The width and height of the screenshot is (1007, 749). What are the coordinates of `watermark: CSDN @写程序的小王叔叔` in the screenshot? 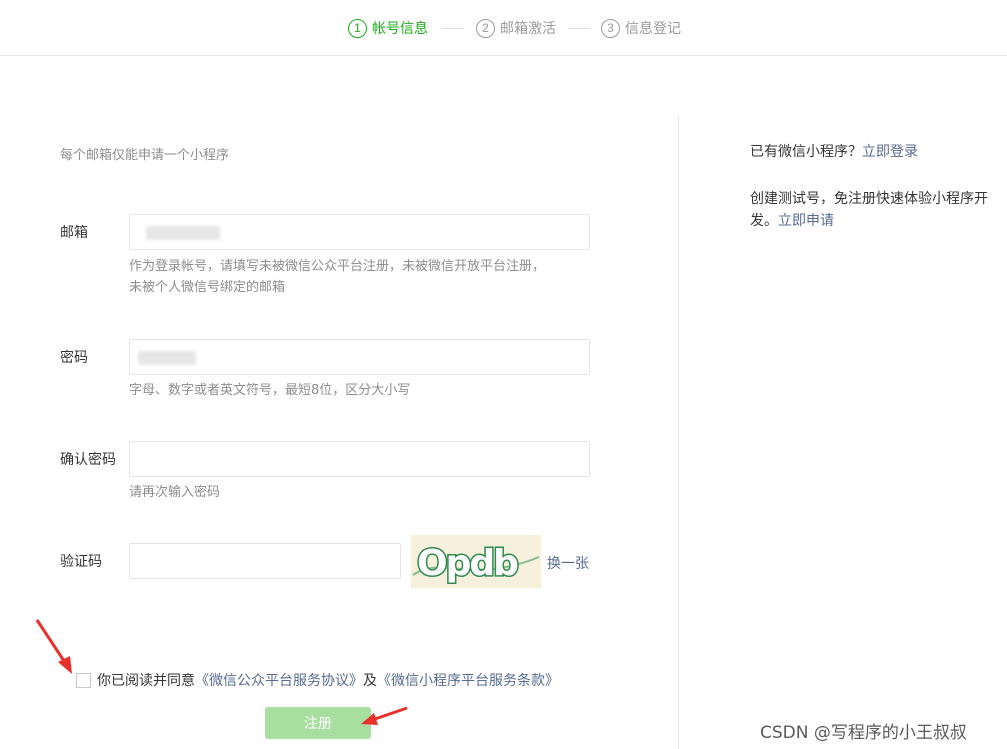 It's located at (863, 733).